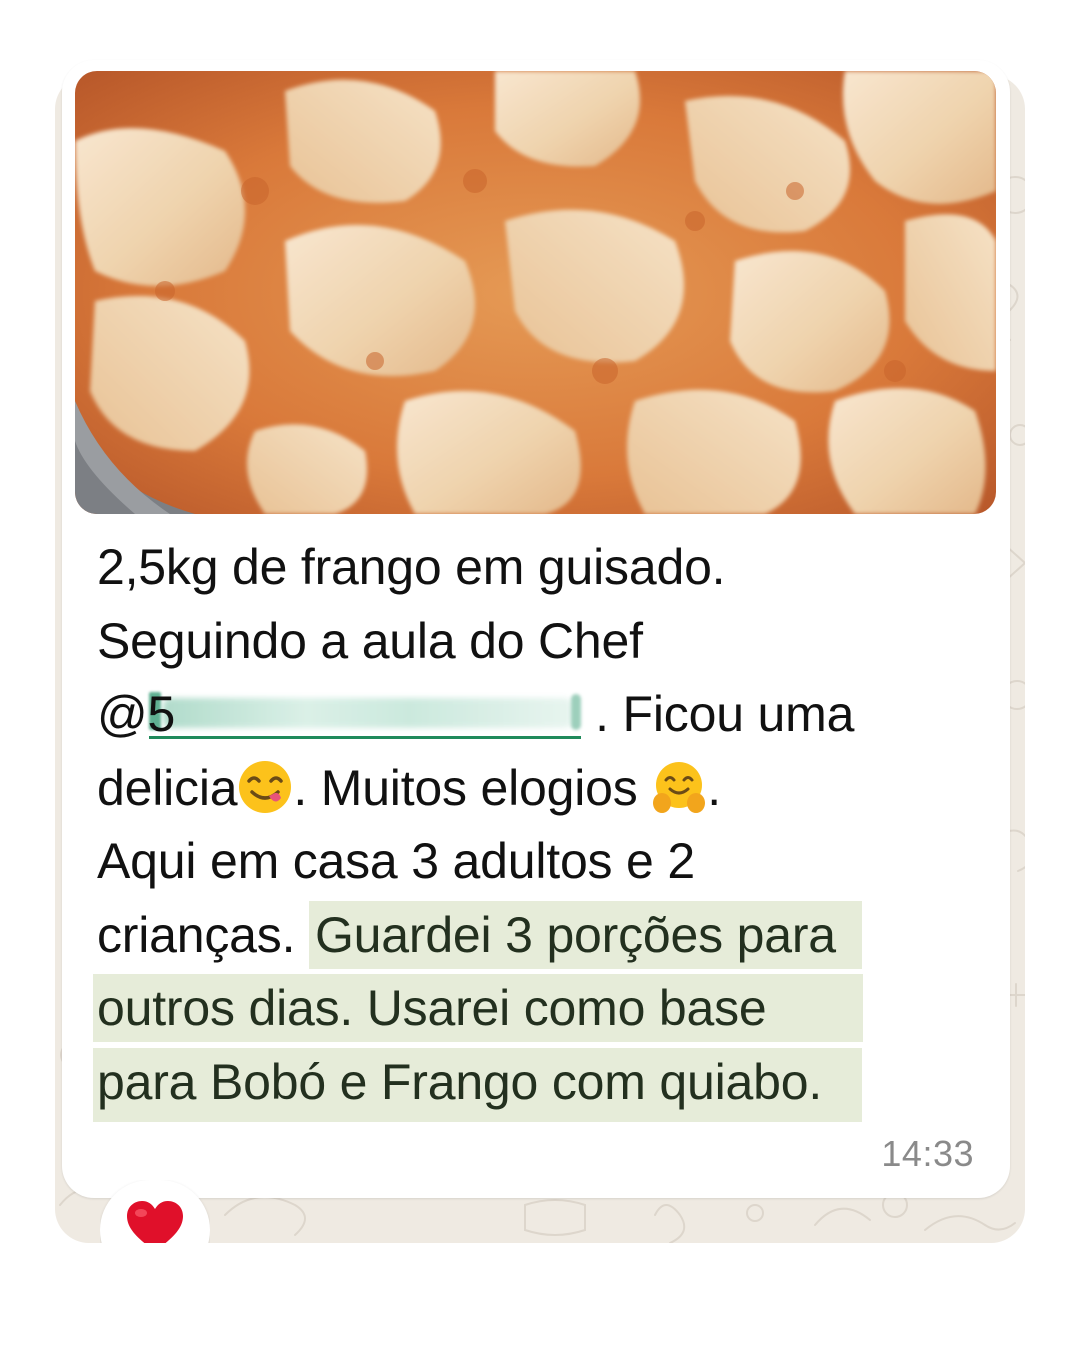 The width and height of the screenshot is (1080, 1350). I want to click on mention-link, so click(365, 713).